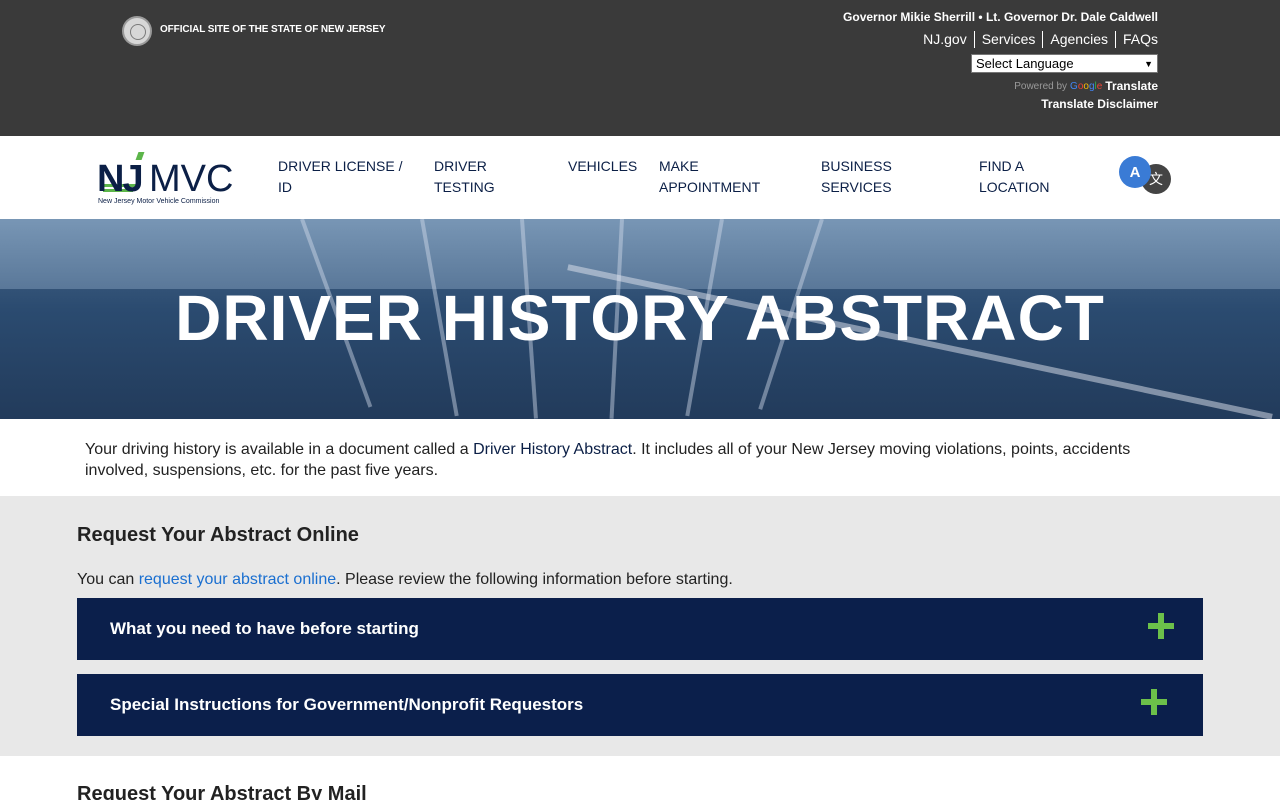  What do you see at coordinates (1041, 86) in the screenshot?
I see `powered-by-label: Powered by` at bounding box center [1041, 86].